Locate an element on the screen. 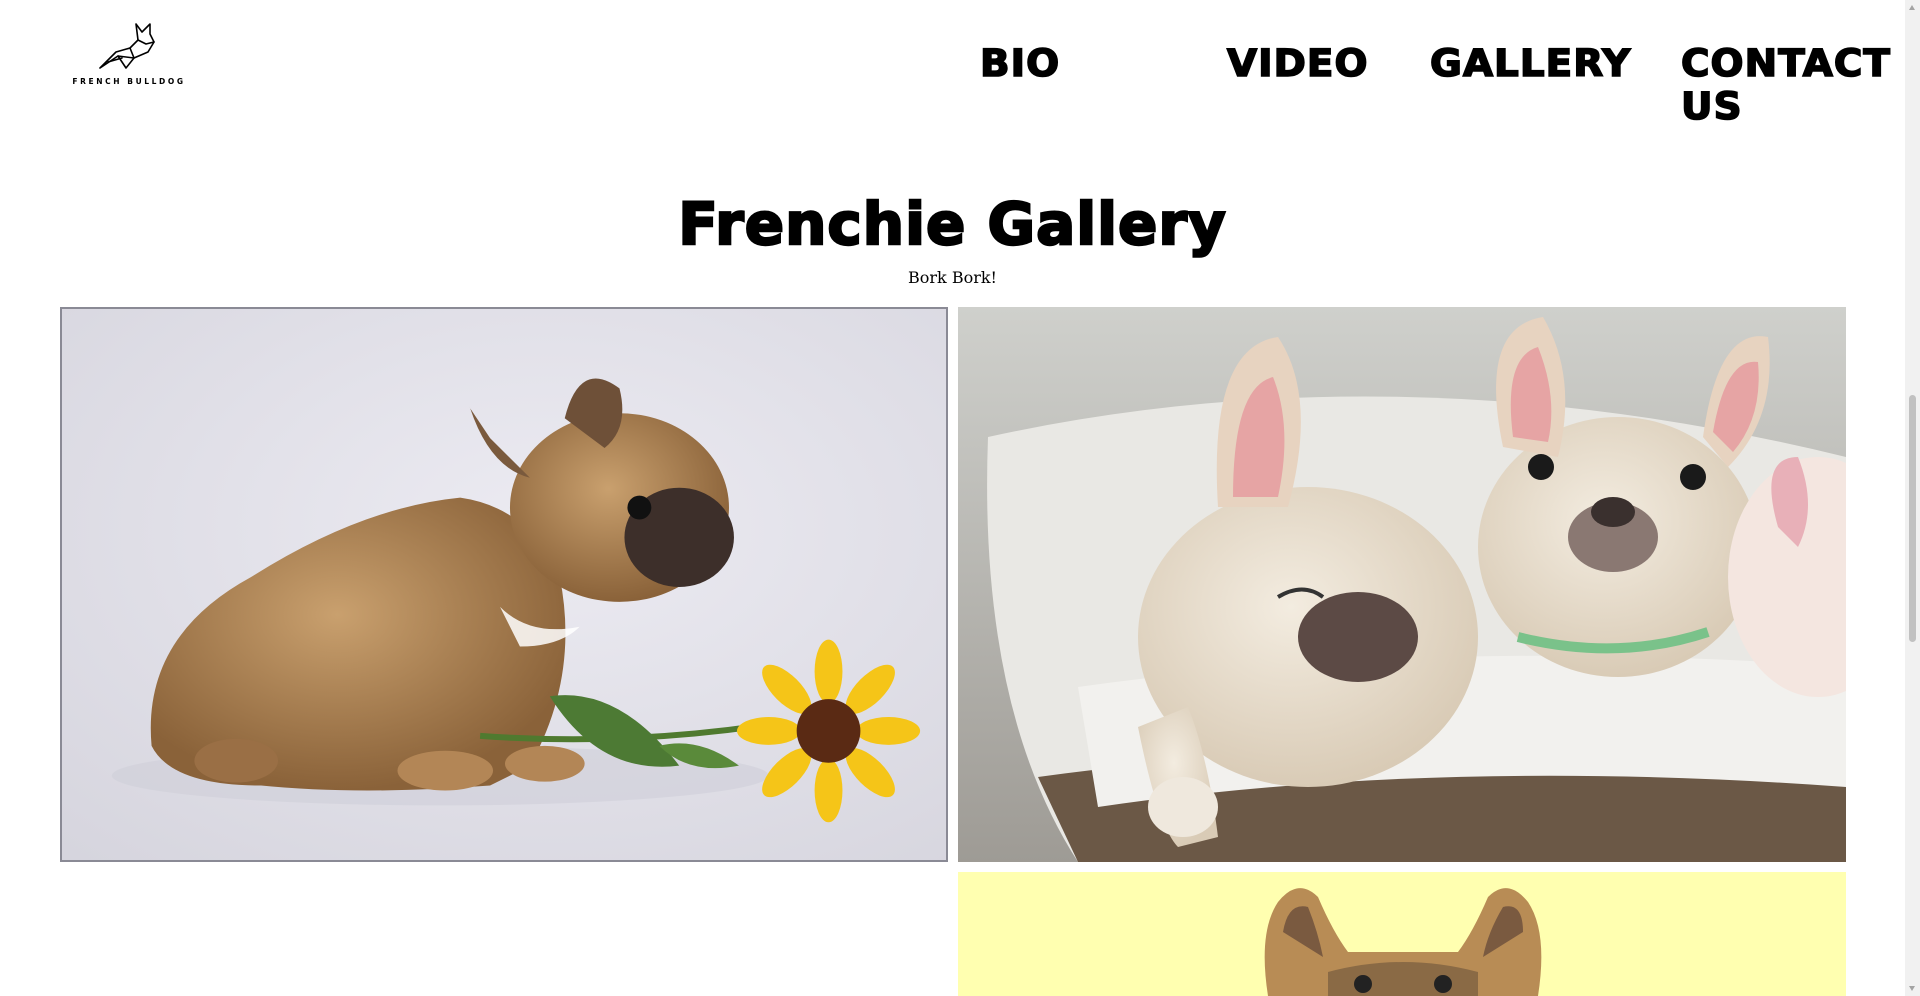  page-scrollbar is located at coordinates (1912, 498).